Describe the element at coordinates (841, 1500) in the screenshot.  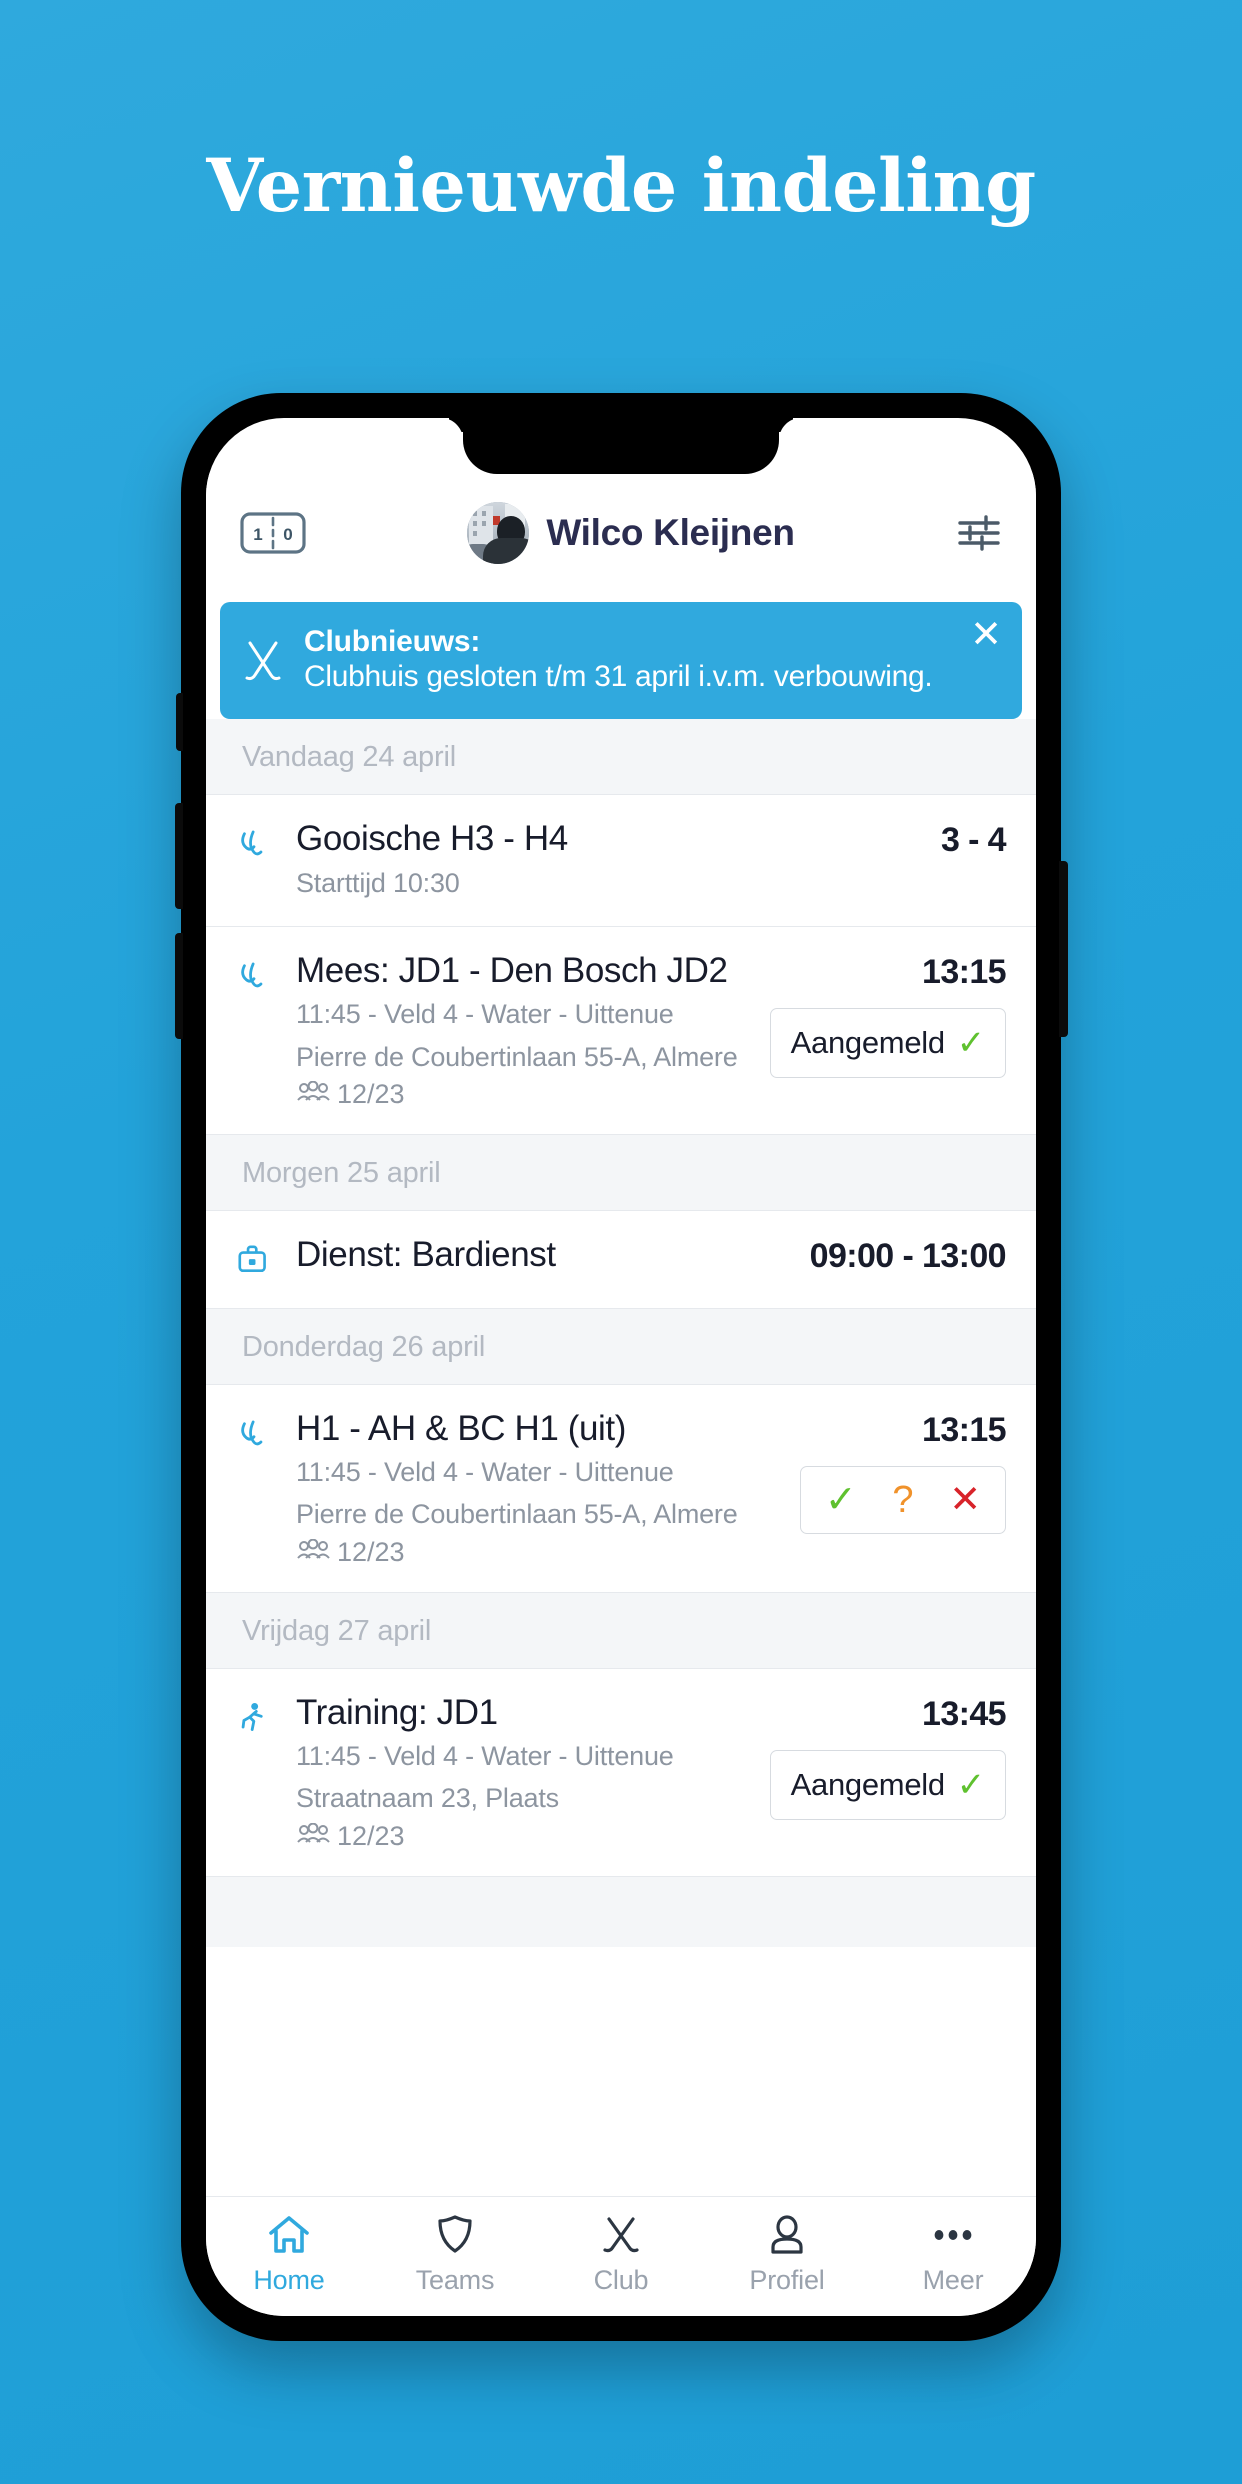
I see `accept-icon: ✓` at that location.